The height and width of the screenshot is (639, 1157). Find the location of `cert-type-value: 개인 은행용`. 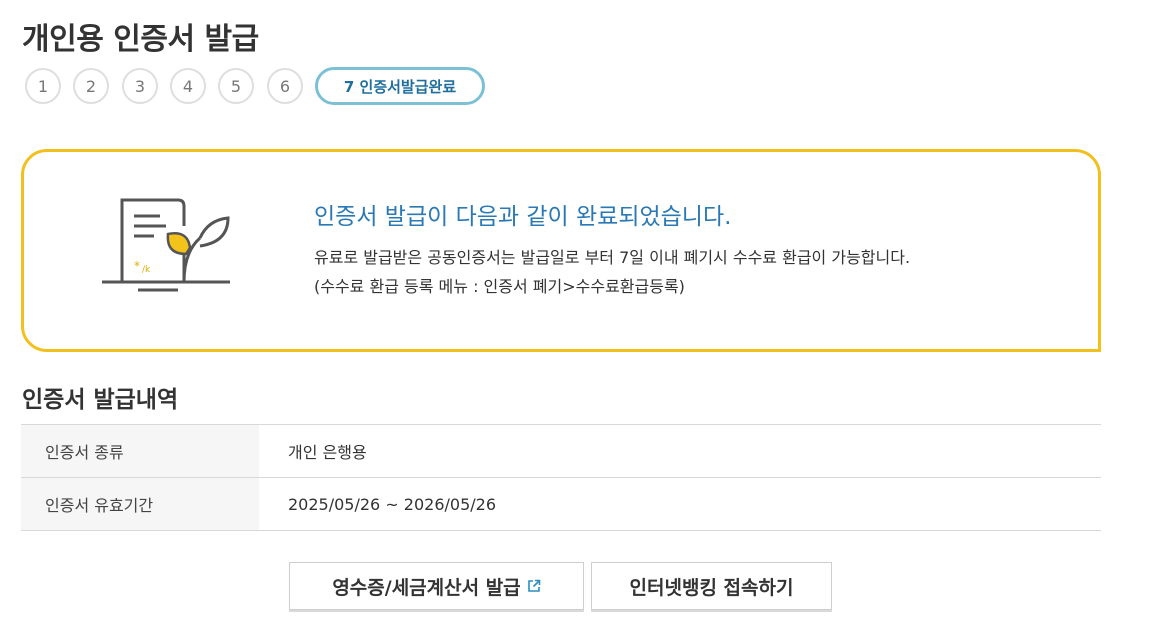

cert-type-value: 개인 은행용 is located at coordinates (680, 451).